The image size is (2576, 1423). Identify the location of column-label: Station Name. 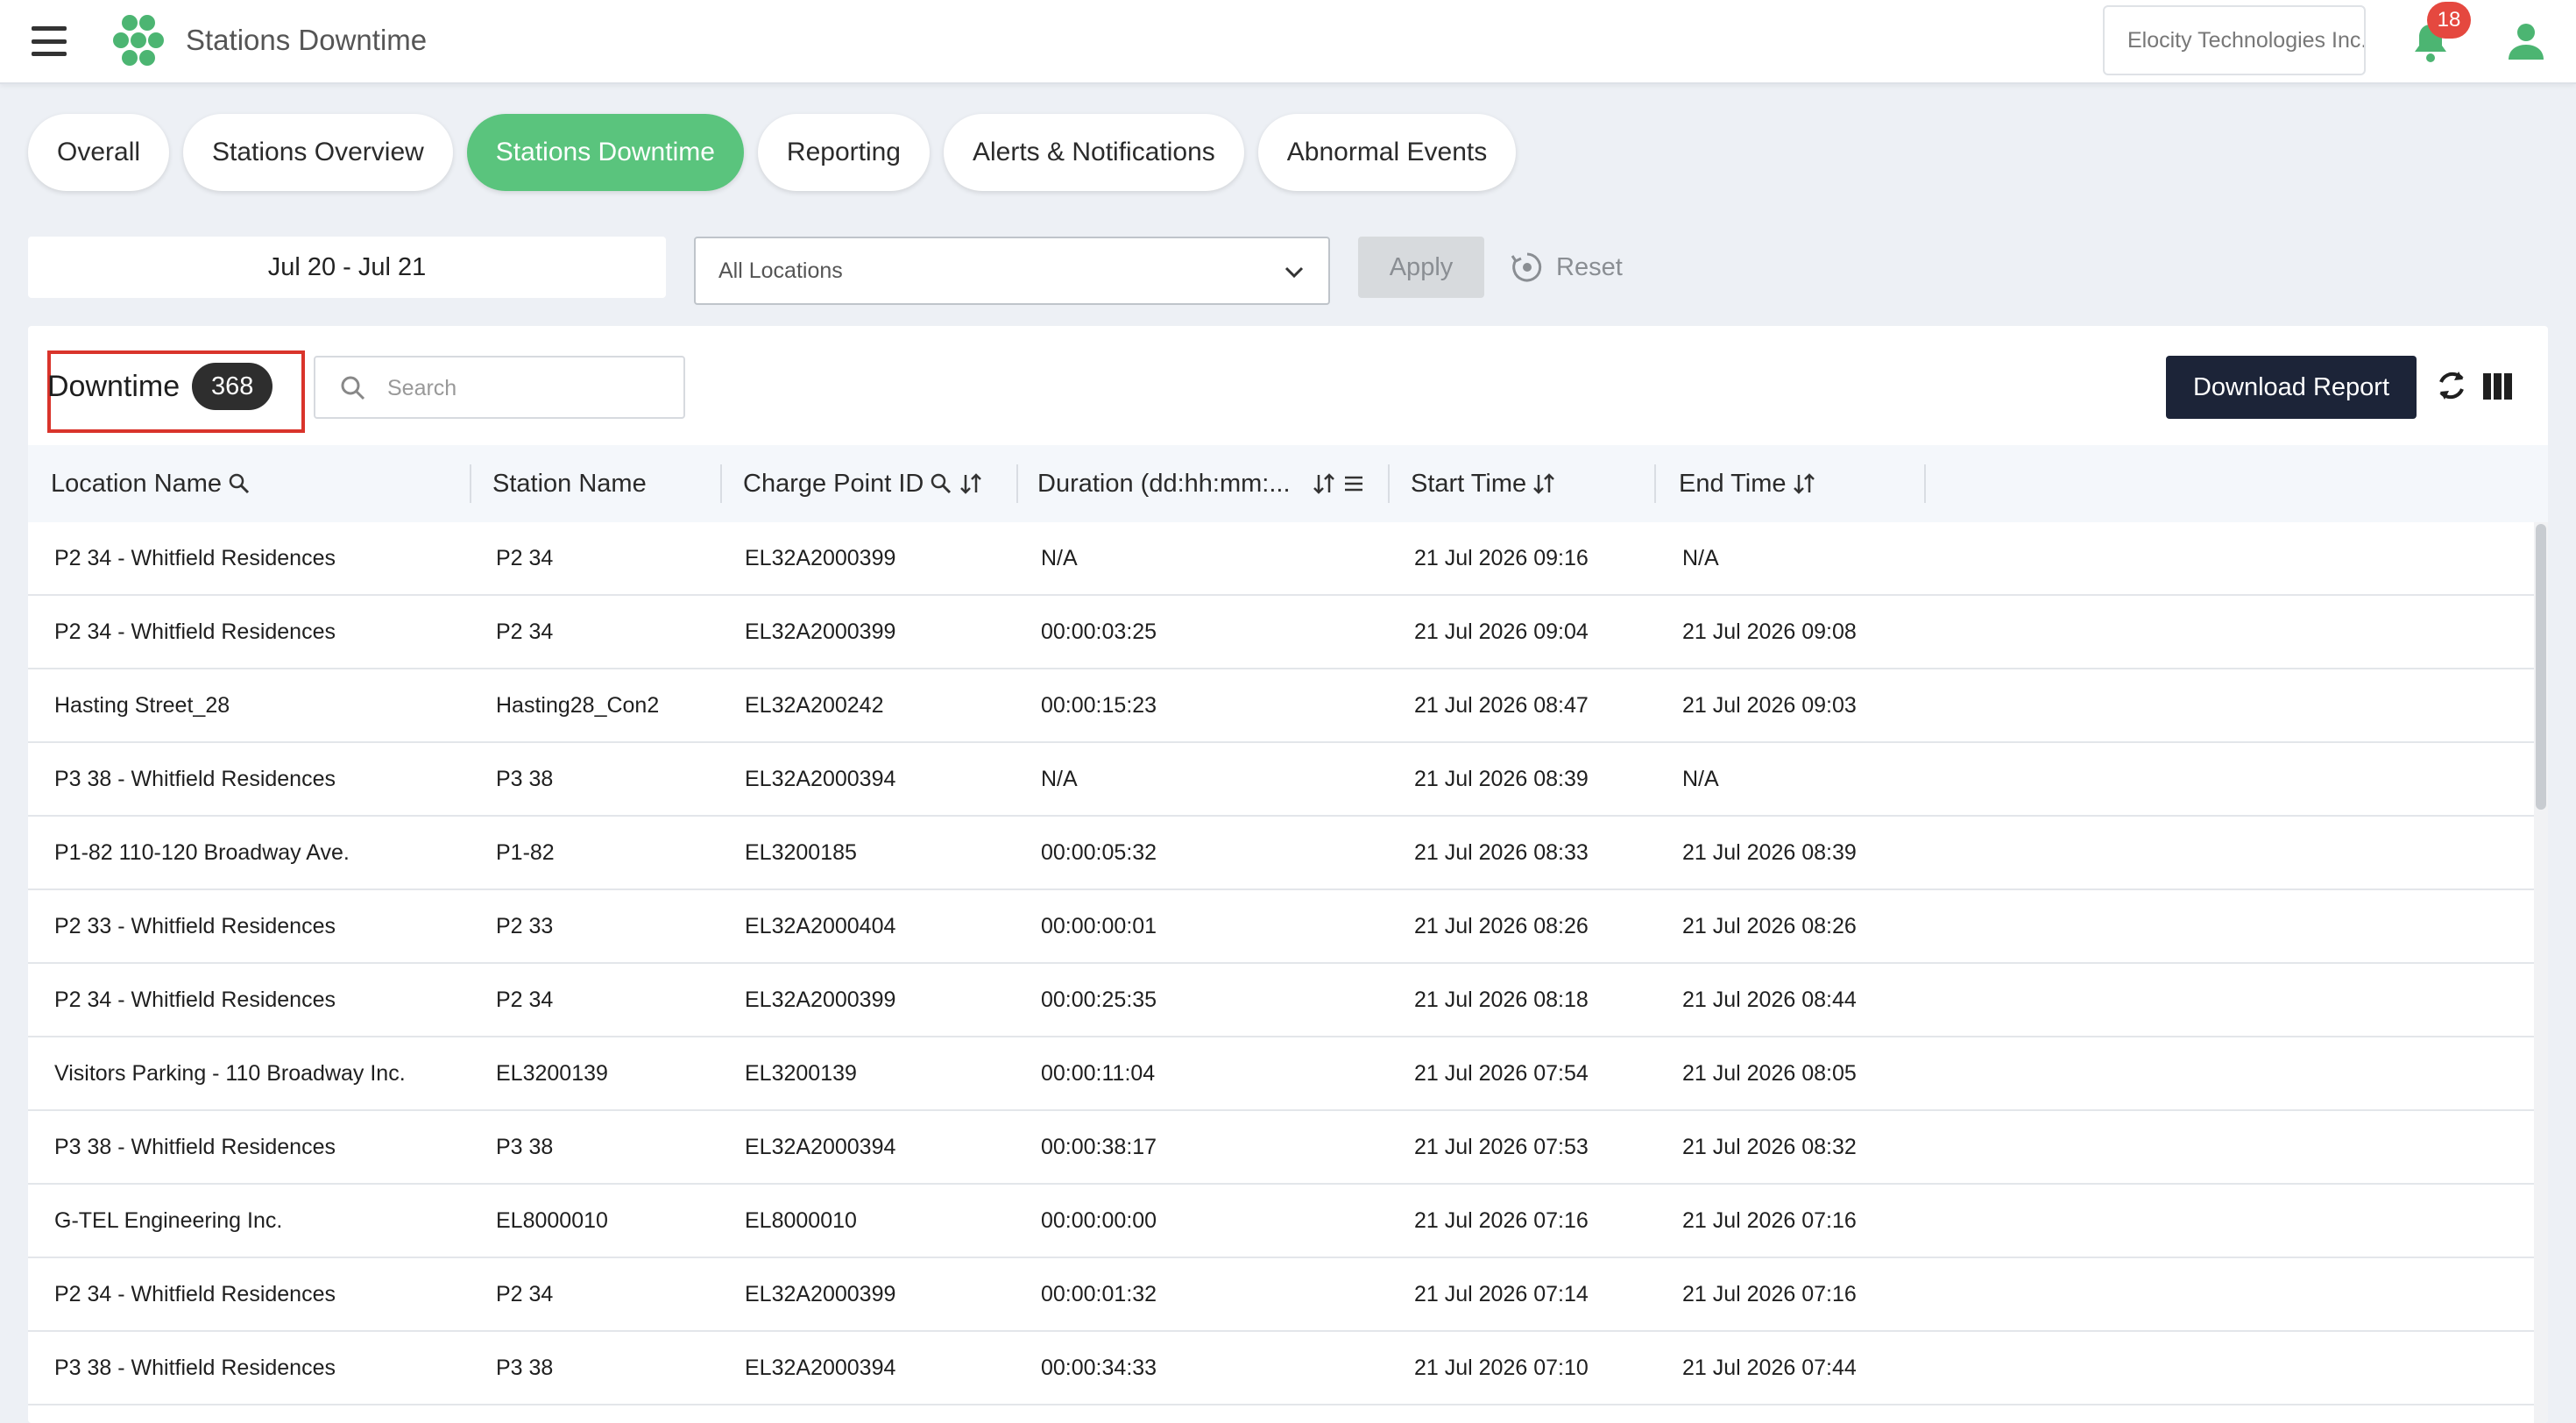
(569, 484).